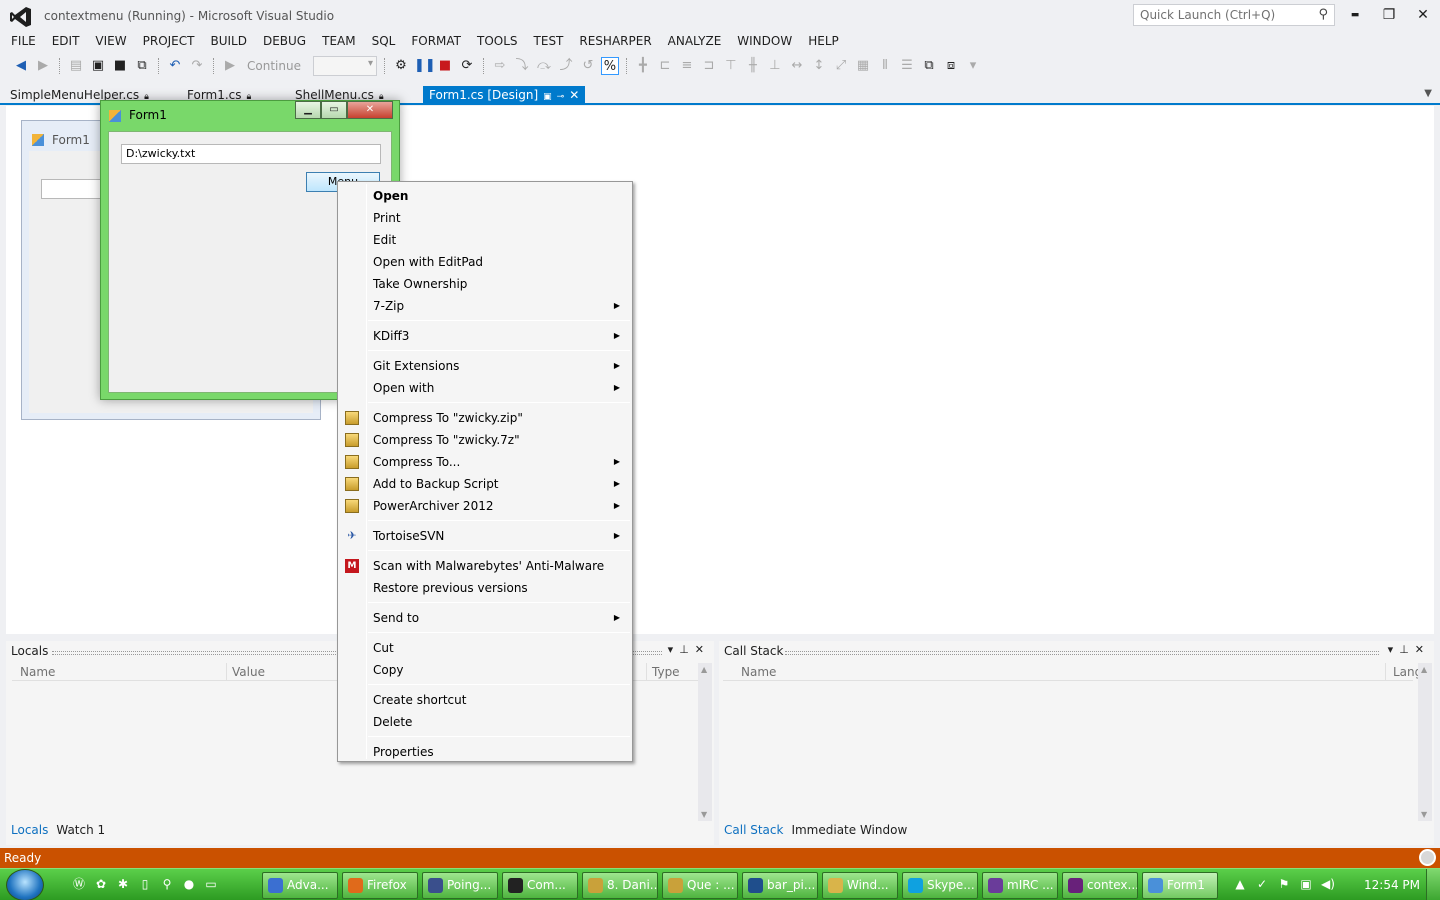 The image size is (1440, 900). What do you see at coordinates (705, 742) in the screenshot?
I see `locals-scrollbar: ▲ ▼` at bounding box center [705, 742].